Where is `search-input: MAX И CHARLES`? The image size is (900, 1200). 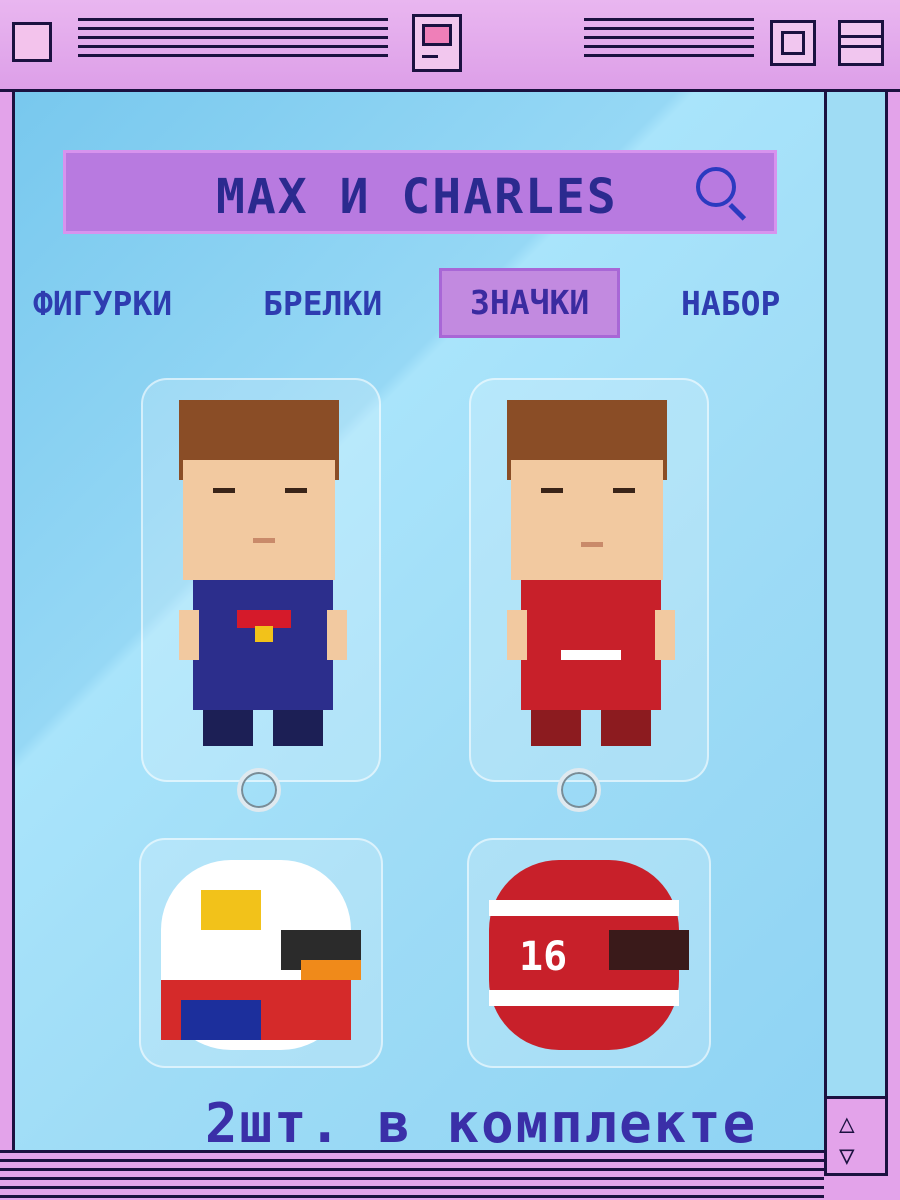 search-input: MAX И CHARLES is located at coordinates (417, 197).